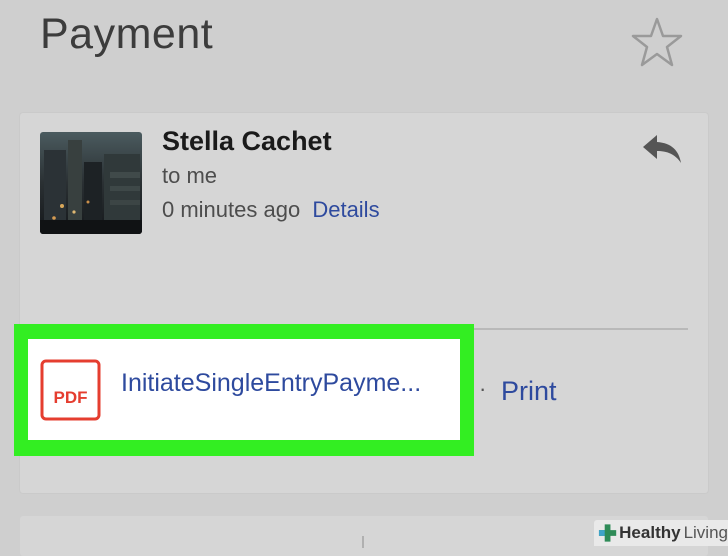 This screenshot has width=728, height=556. I want to click on watermark: Healthy Living, so click(661, 533).